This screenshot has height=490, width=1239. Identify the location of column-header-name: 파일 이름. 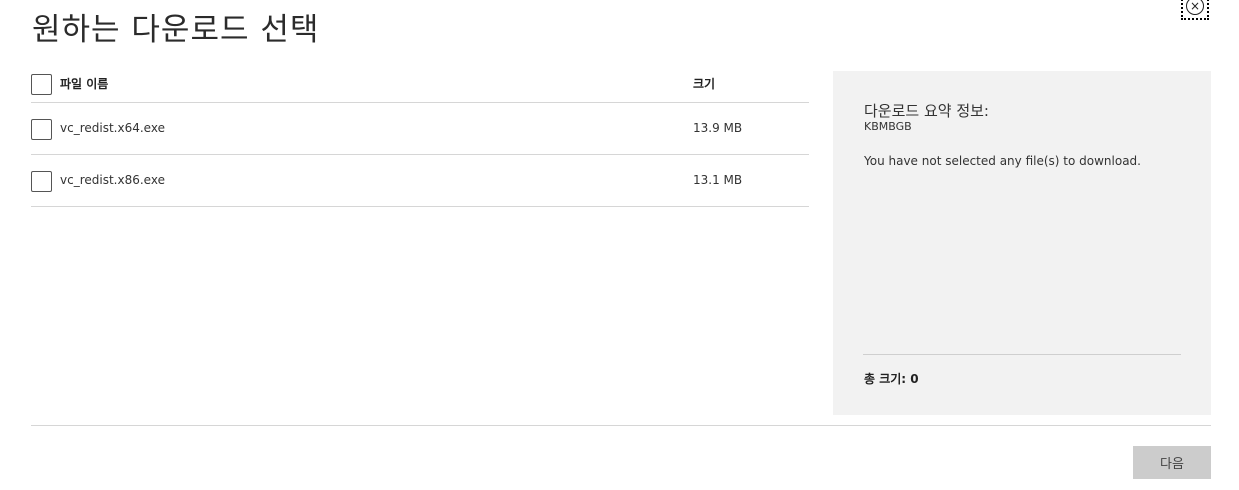
(84, 84).